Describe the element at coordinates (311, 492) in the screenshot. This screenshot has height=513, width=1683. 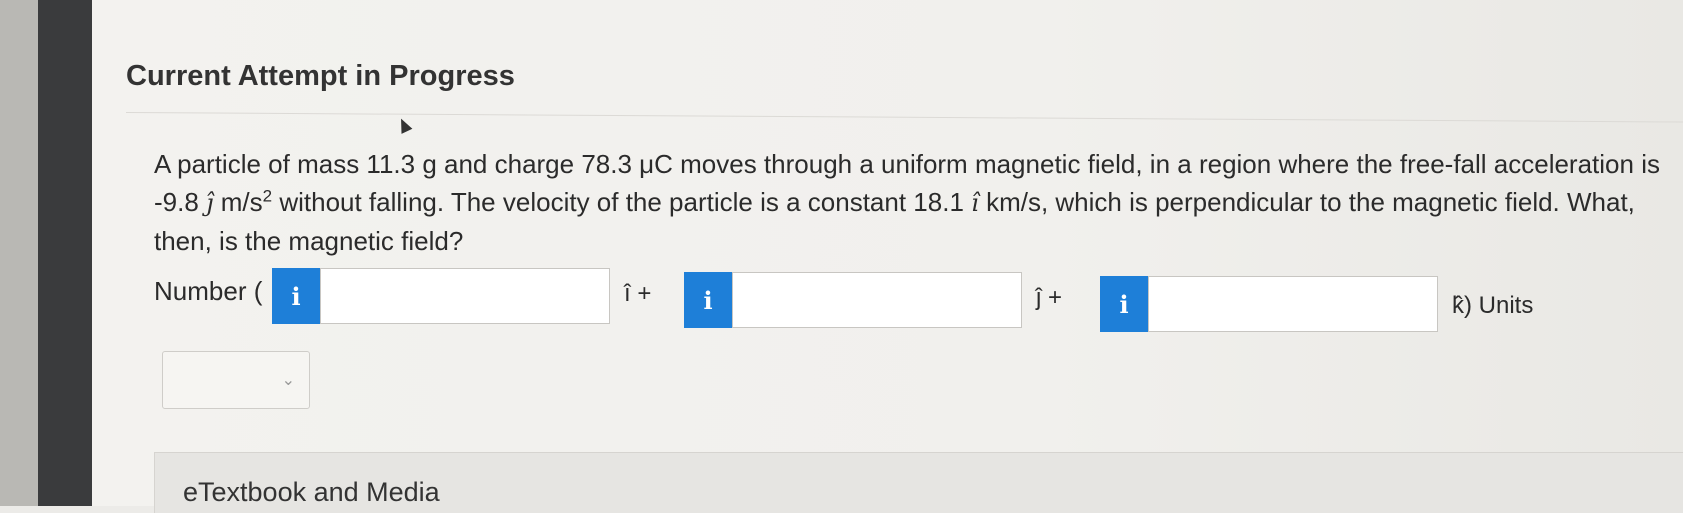
I see `etextbook-label: eTextbook and Media` at that location.